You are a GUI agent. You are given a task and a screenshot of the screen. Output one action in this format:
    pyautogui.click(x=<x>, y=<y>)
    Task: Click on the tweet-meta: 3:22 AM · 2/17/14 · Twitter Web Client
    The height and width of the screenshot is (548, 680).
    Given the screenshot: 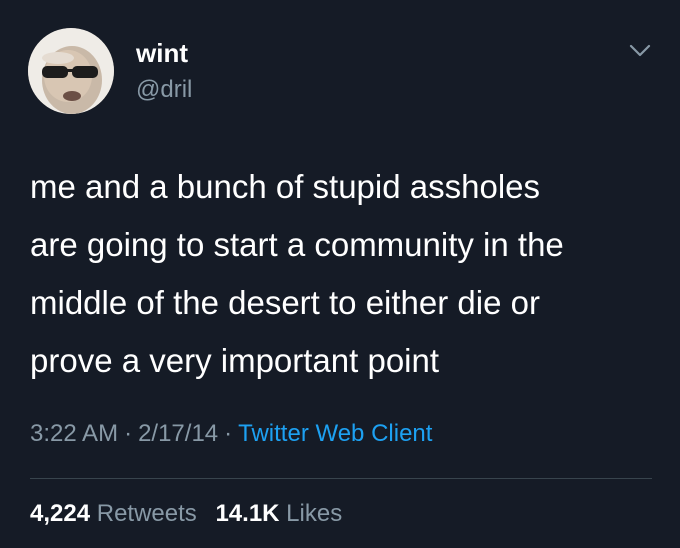 What is the action you would take?
    pyautogui.click(x=231, y=434)
    